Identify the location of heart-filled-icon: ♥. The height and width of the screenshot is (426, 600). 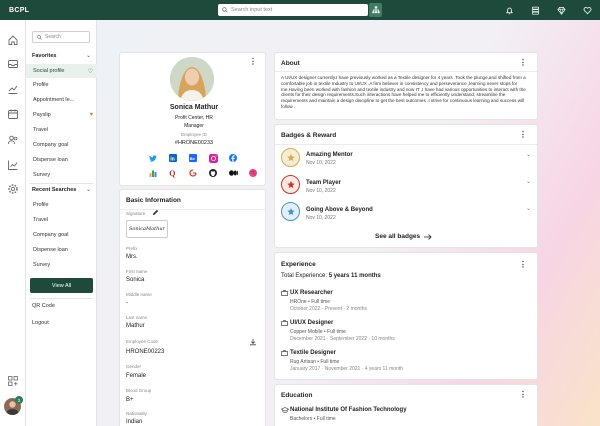
(91, 115).